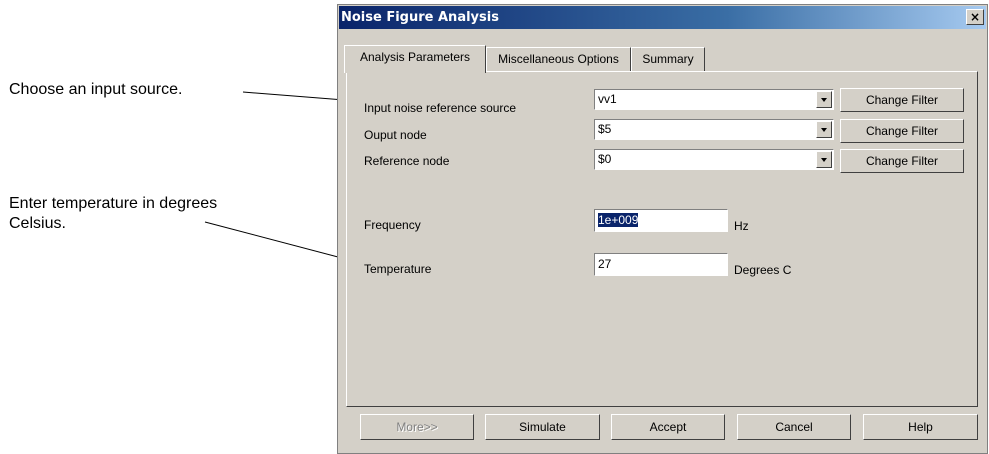 The width and height of the screenshot is (989, 454). Describe the element at coordinates (605, 264) in the screenshot. I see `temperature-value: 27` at that location.